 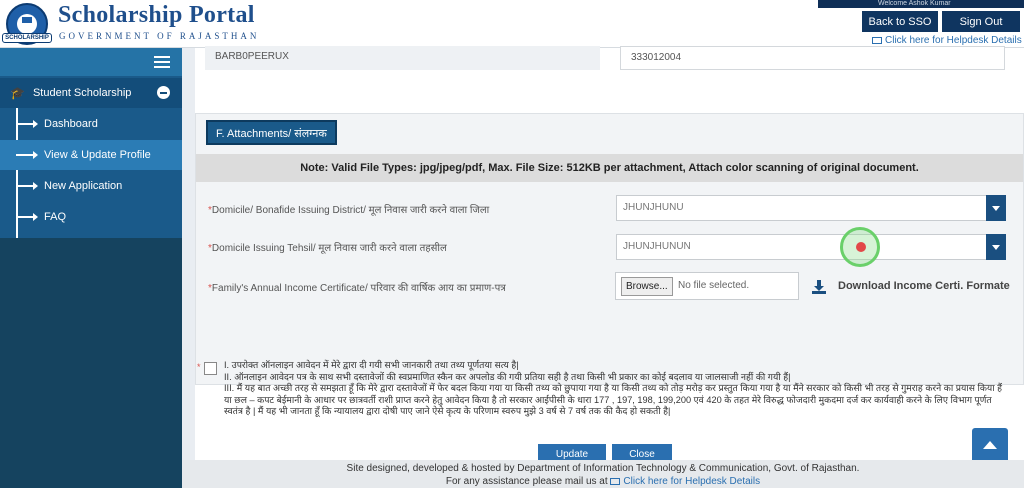 I want to click on collapse-minus-icon, so click(x=163, y=92).